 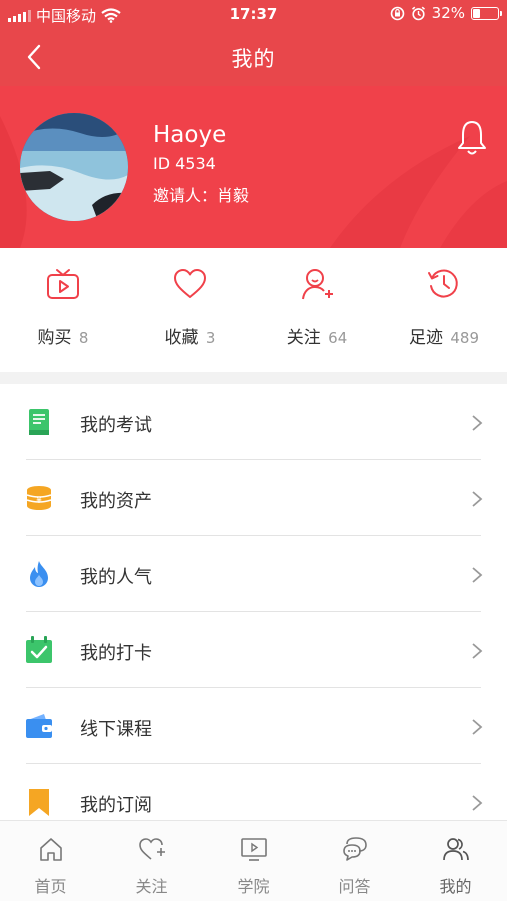 I want to click on coins-icon: ¥, so click(x=39, y=498).